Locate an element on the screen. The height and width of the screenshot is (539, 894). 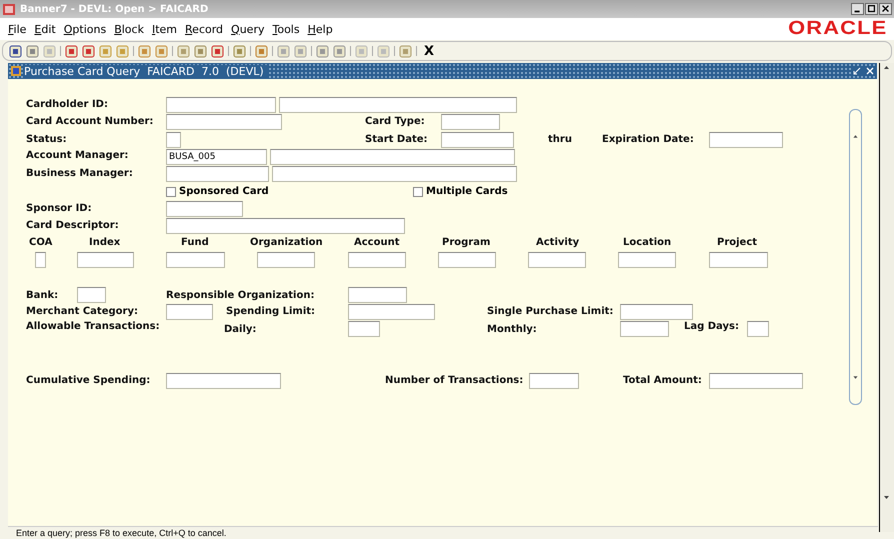
menu-item: Record is located at coordinates (204, 29).